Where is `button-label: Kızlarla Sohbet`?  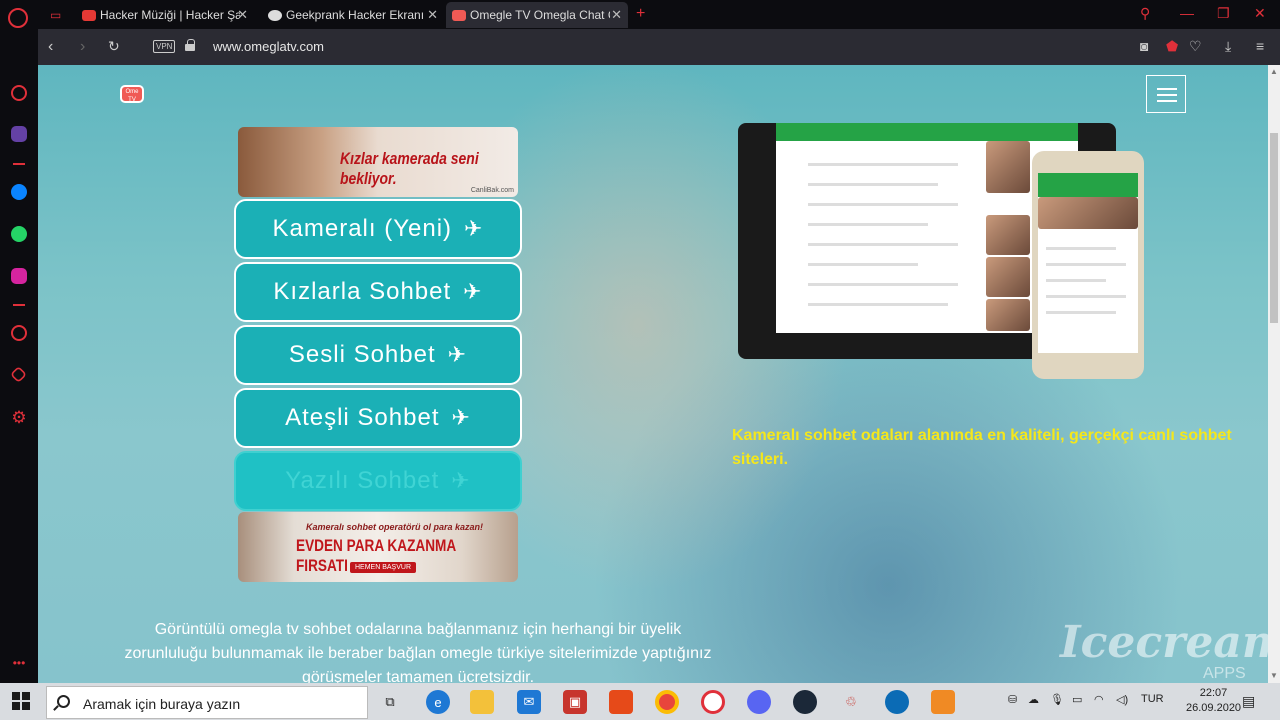
button-label: Kızlarla Sohbet is located at coordinates (362, 291).